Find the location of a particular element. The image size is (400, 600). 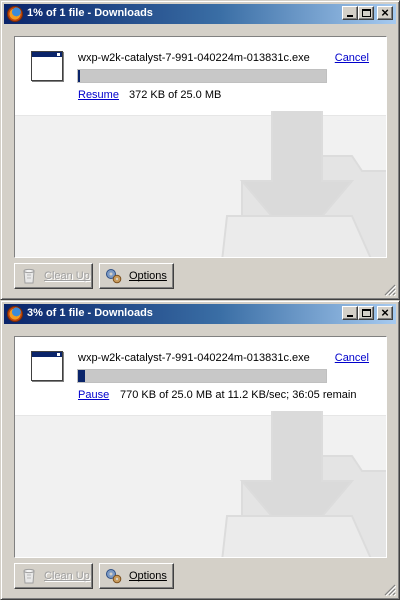

title-bar: 3% of 1 file - Downloads × is located at coordinates (200, 314).